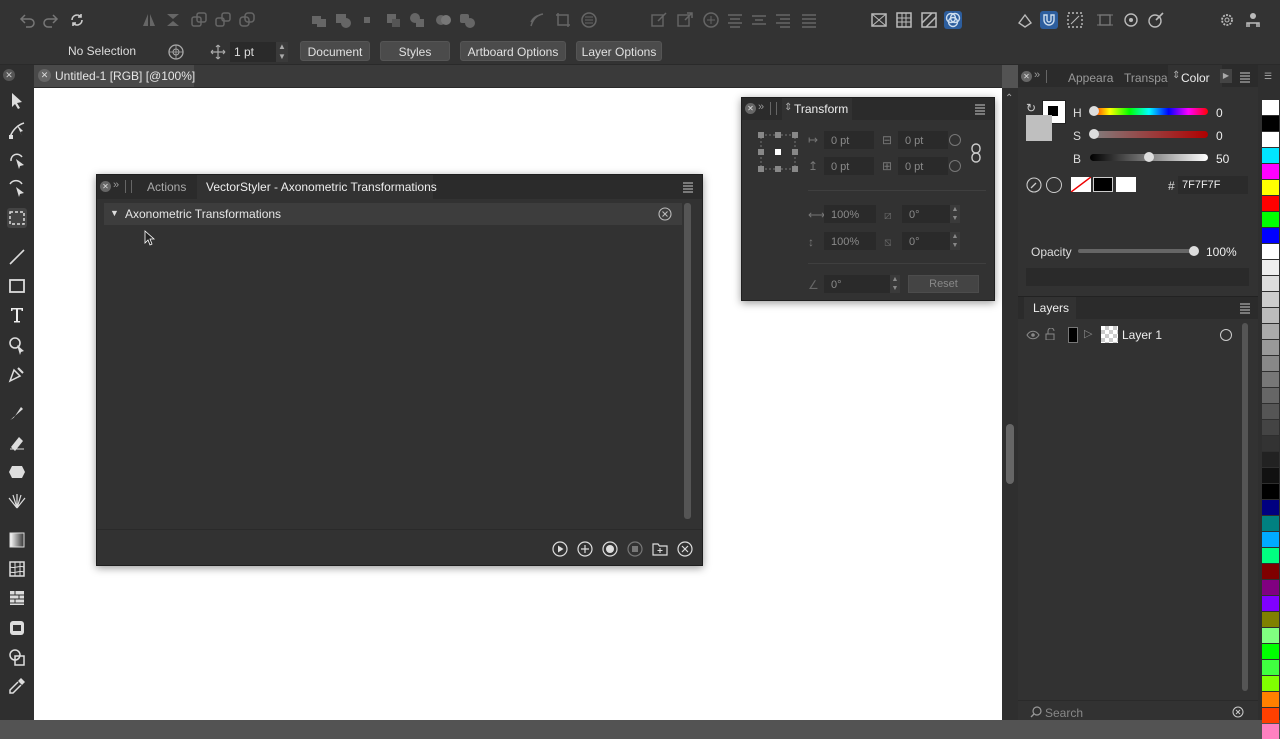 The width and height of the screenshot is (1280, 739). What do you see at coordinates (77, 20) in the screenshot?
I see `sync-icon` at bounding box center [77, 20].